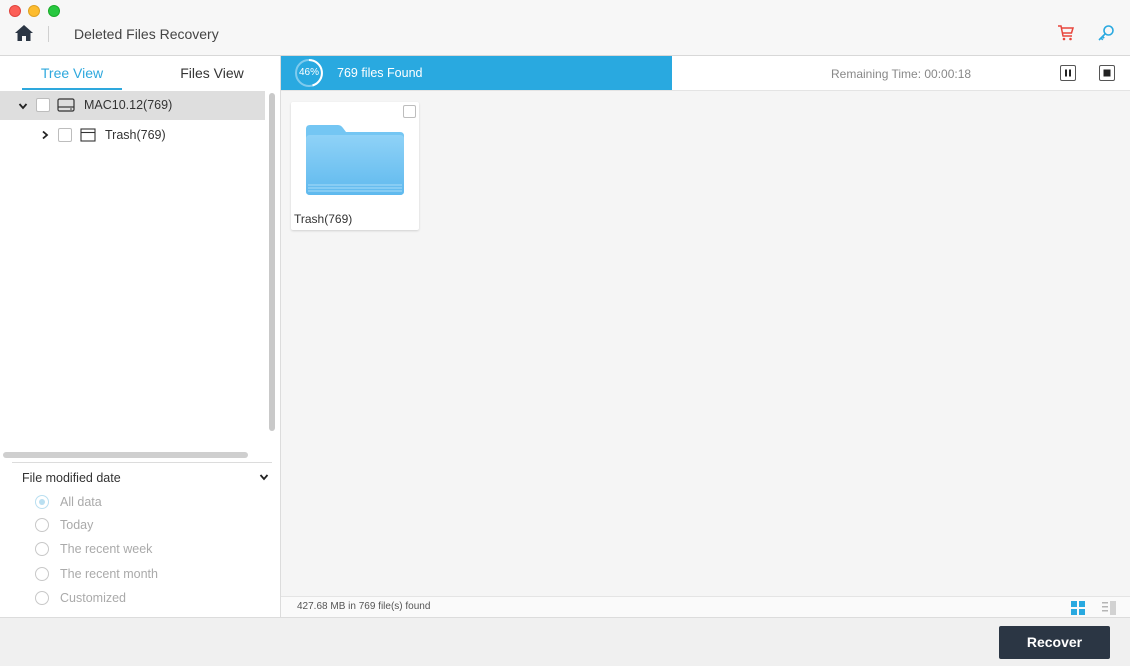  I want to click on tree-item-root: MAC10.12(769), so click(132, 105).